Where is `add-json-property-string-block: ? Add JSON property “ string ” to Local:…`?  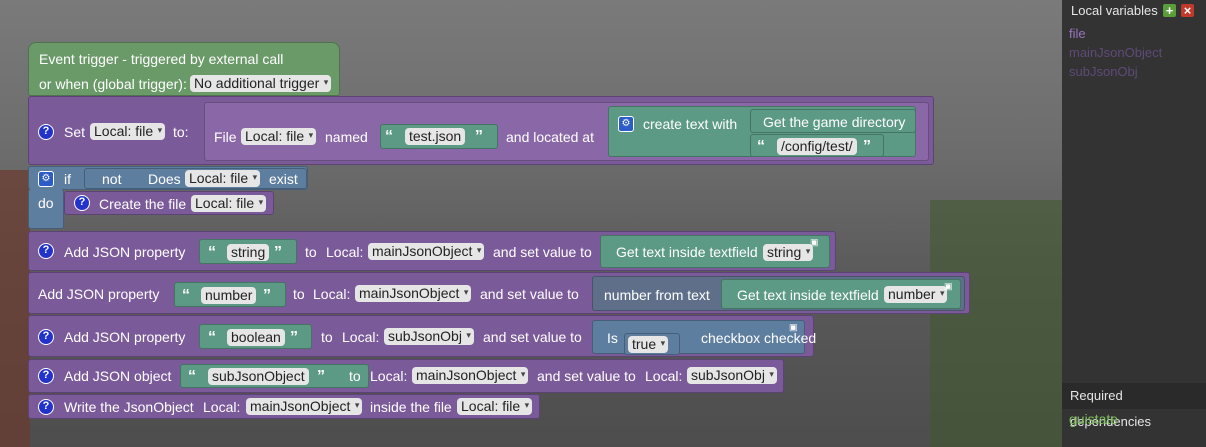 add-json-property-string-block: ? Add JSON property “ string ” to Local:… is located at coordinates (432, 251).